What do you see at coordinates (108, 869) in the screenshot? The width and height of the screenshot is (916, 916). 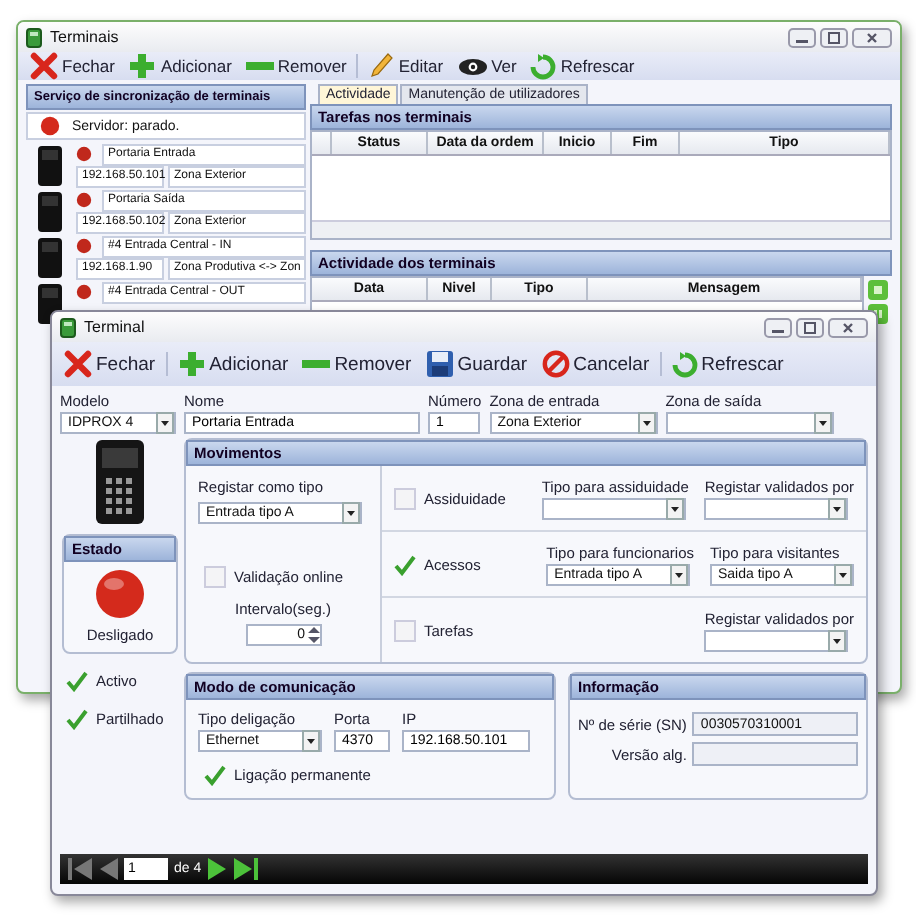 I see `previous-page-icon` at bounding box center [108, 869].